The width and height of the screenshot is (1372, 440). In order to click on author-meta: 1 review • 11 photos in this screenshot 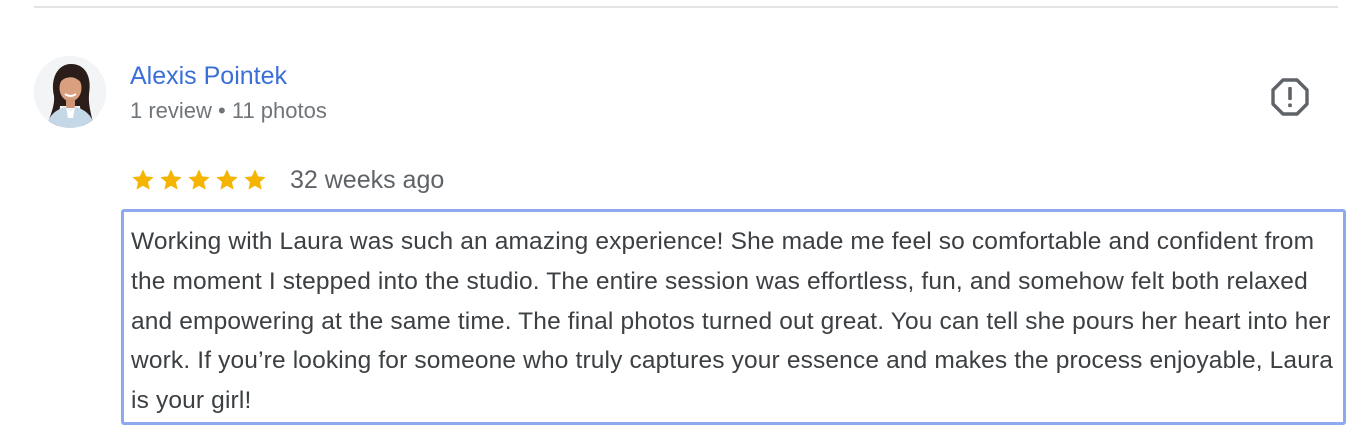, I will do `click(228, 110)`.